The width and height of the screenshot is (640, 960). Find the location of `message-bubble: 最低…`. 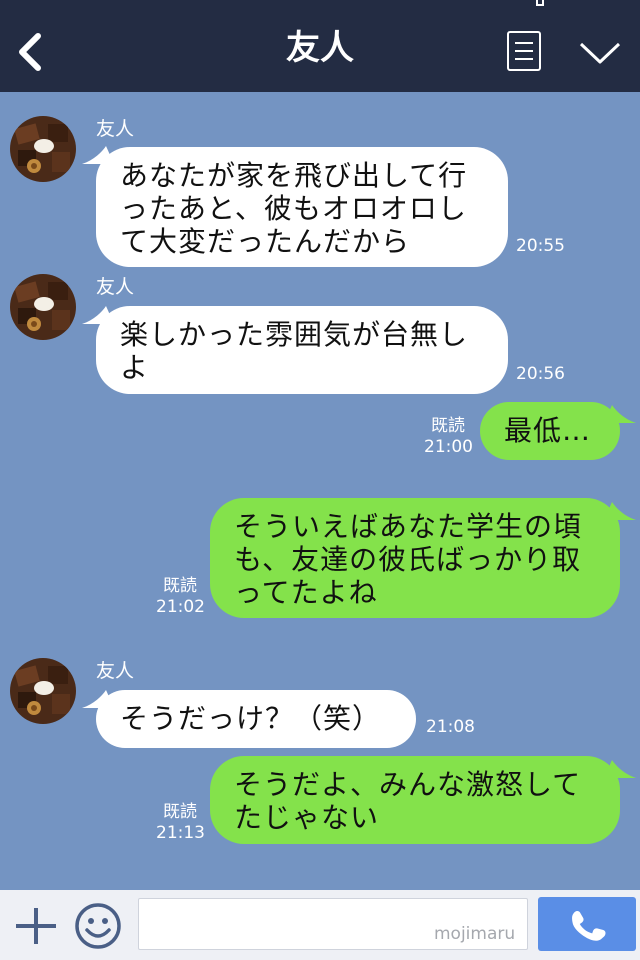

message-bubble: 最低… is located at coordinates (550, 431).